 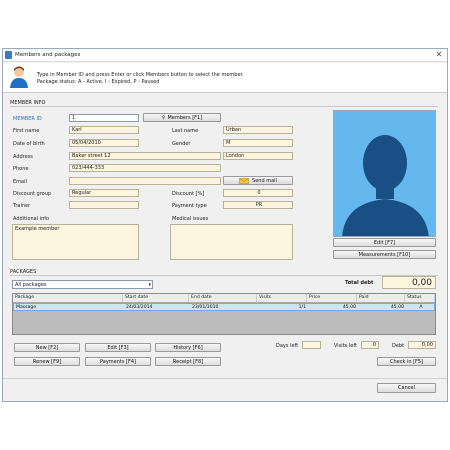 I want to click on first-name-label: First name, so click(x=26, y=131).